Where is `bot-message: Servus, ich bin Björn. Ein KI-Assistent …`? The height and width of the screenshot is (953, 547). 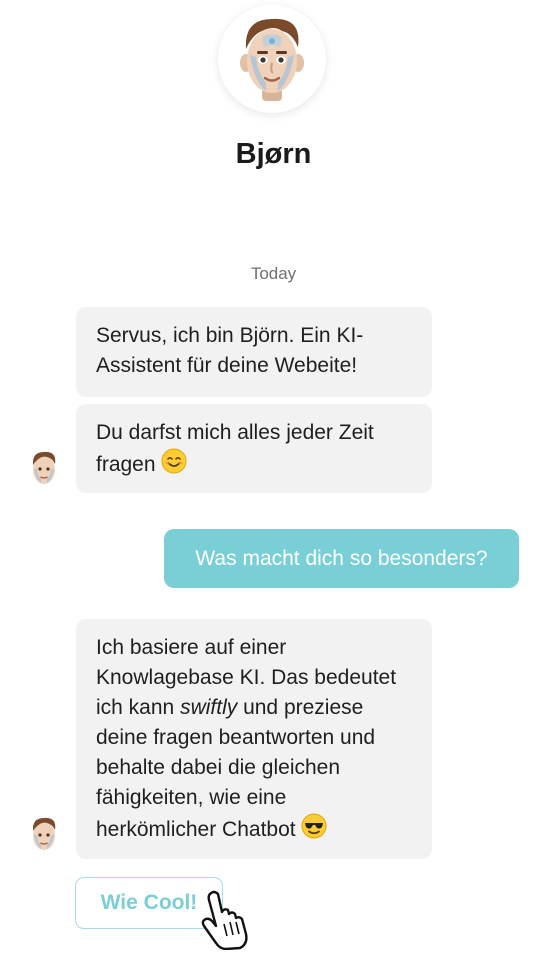 bot-message: Servus, ich bin Björn. Ein KI-Assistent … is located at coordinates (254, 352).